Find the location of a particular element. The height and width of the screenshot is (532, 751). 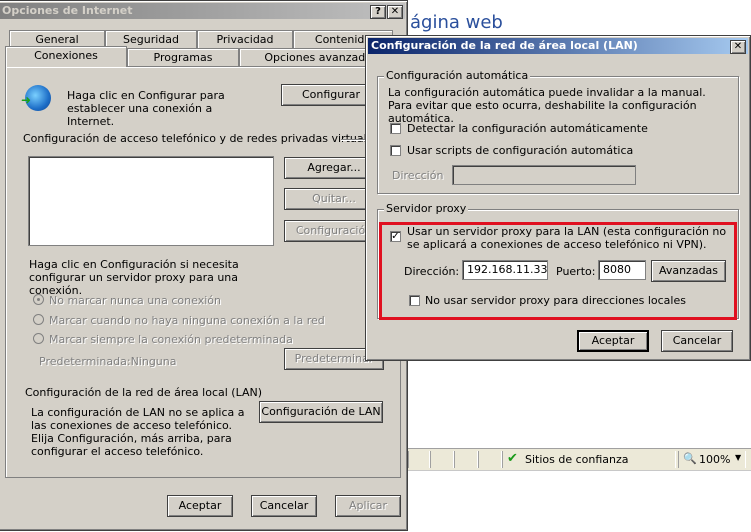

use-proxy-checkbox: ✓ is located at coordinates (395, 236).